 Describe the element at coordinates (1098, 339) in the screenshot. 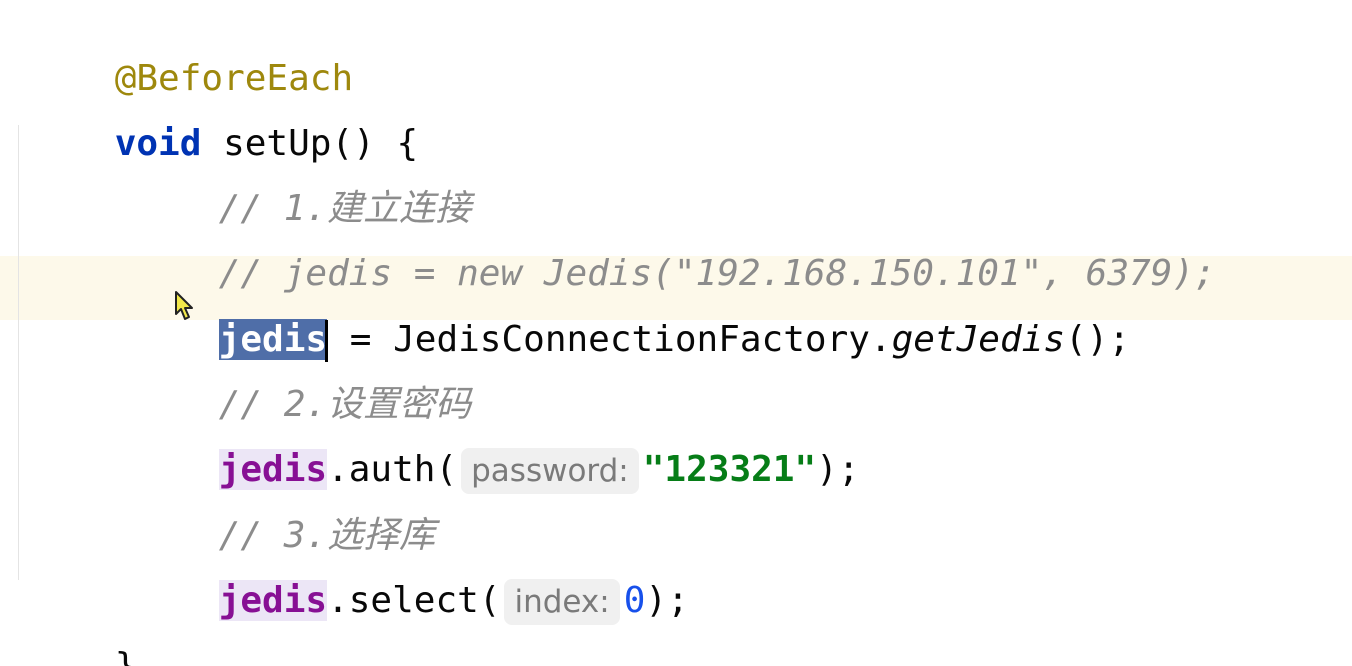

I see `assignment-end: ();` at that location.